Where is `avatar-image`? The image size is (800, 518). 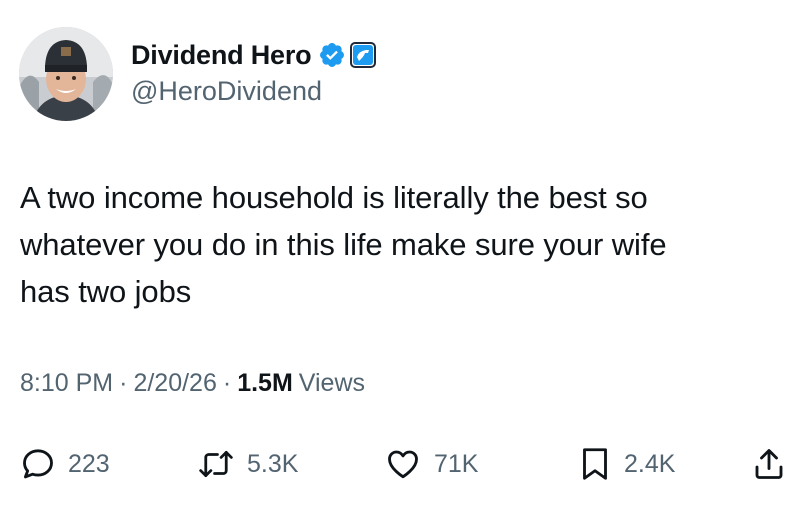
avatar-image is located at coordinates (66, 74).